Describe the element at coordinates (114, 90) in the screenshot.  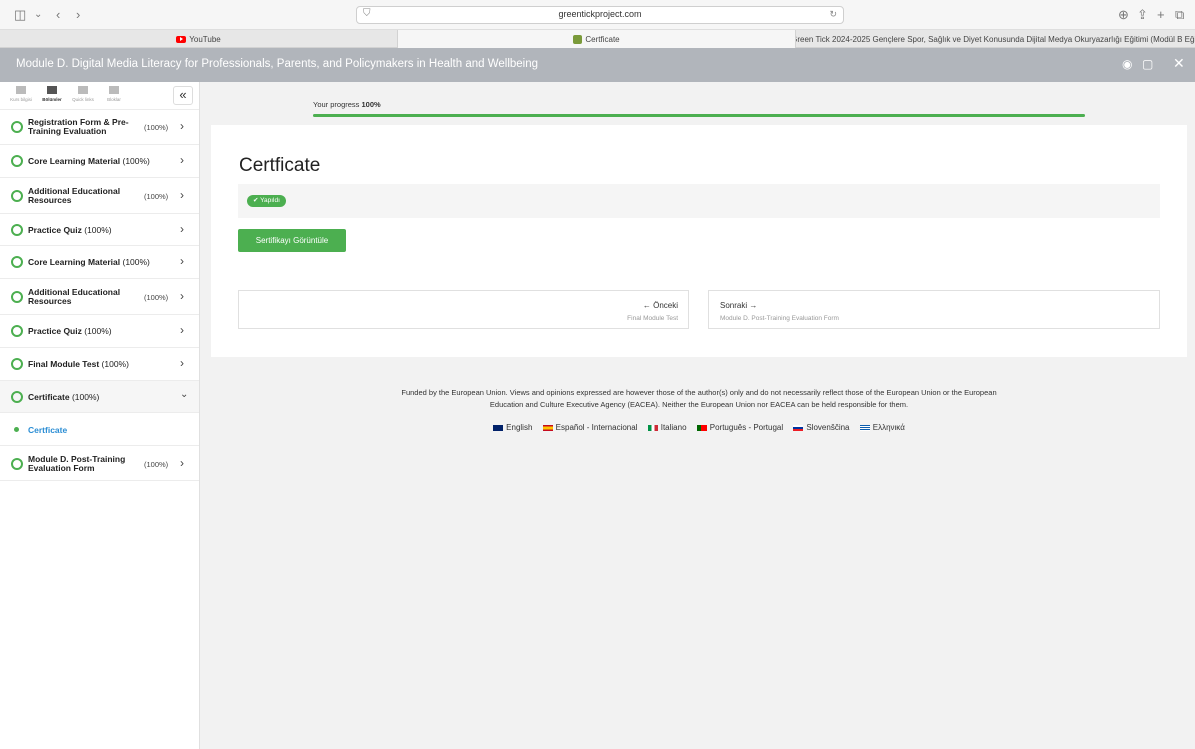
I see `block-icon` at that location.